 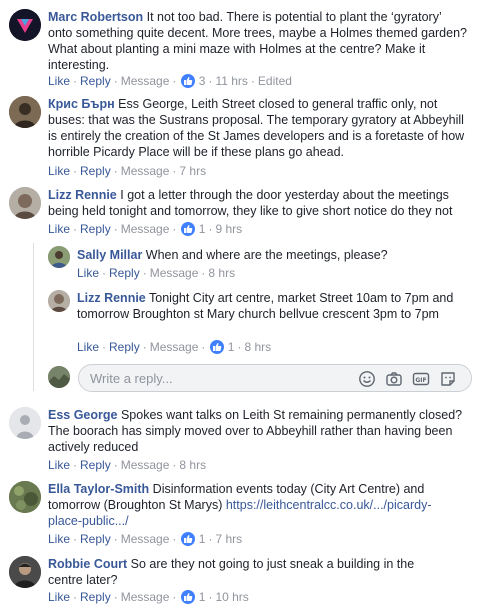 What do you see at coordinates (109, 255) in the screenshot?
I see `reply-author: Sally Millar` at bounding box center [109, 255].